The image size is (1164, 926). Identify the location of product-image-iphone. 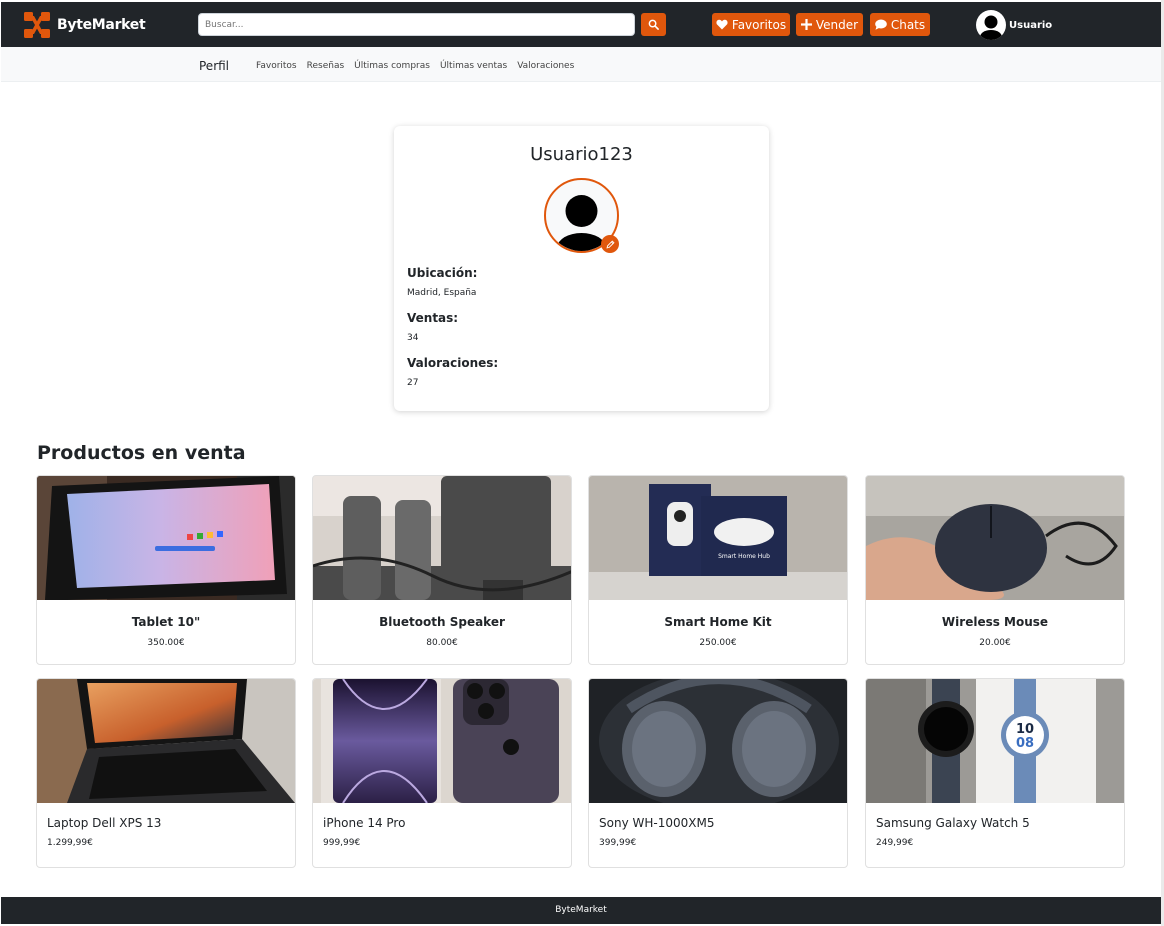
(442, 741).